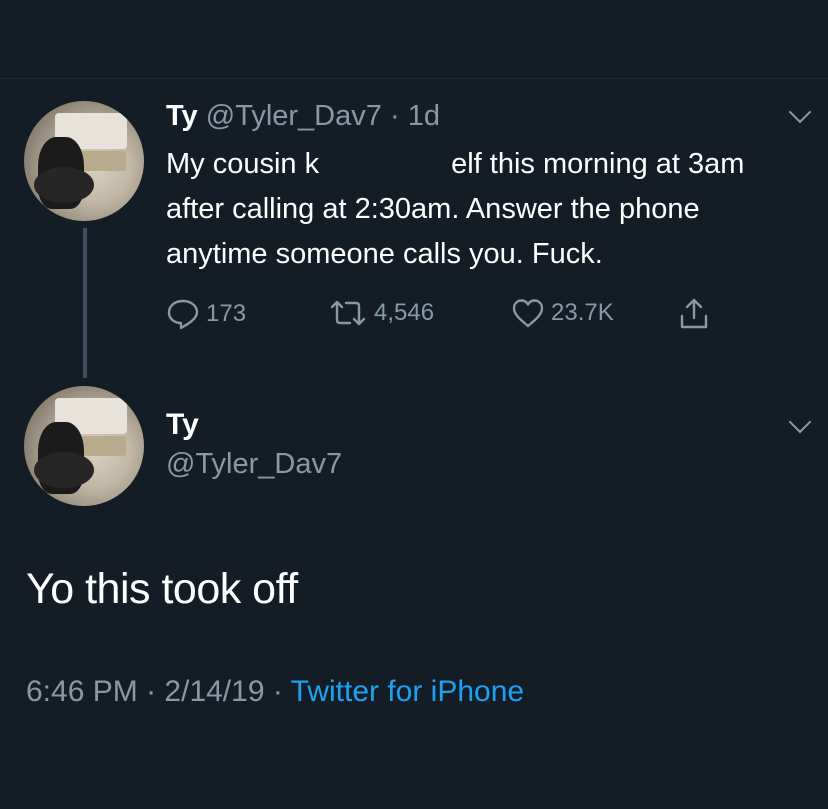 This screenshot has width=828, height=809. What do you see at coordinates (85, 303) in the screenshot?
I see `thread-line` at bounding box center [85, 303].